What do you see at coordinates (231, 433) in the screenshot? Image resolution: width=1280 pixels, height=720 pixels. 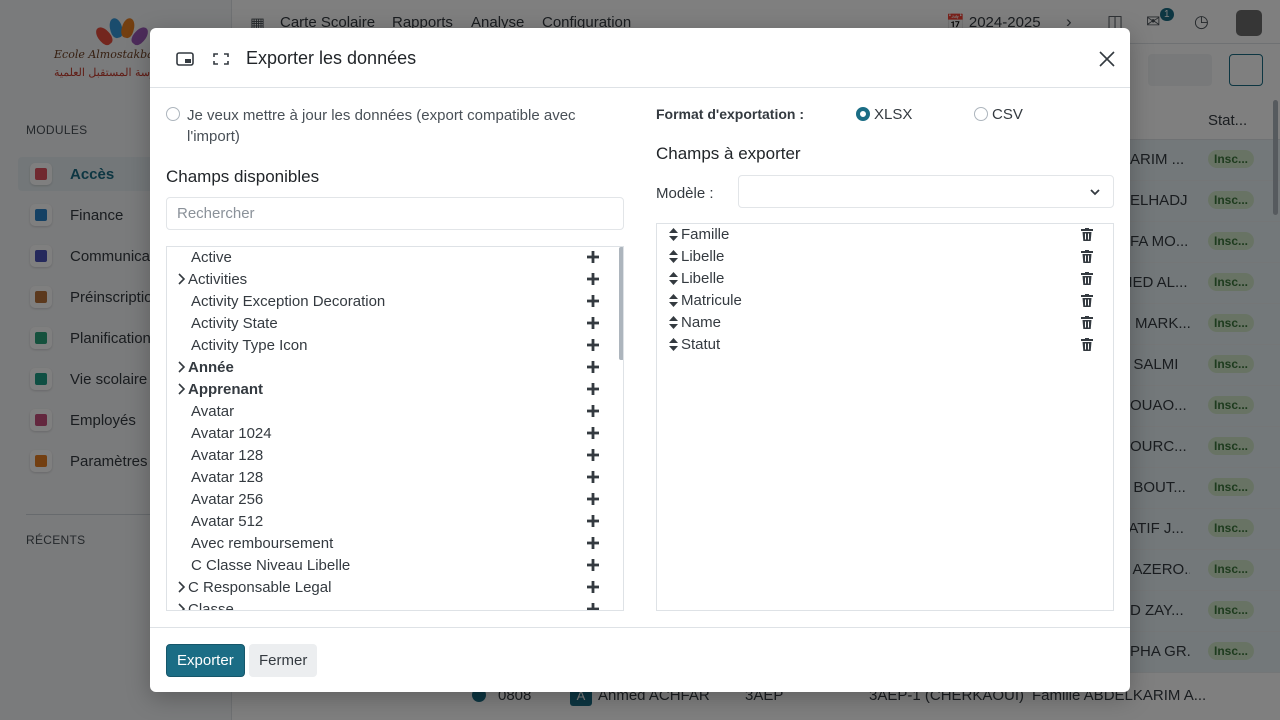 I see `available-field-label: Avatar 1024` at bounding box center [231, 433].